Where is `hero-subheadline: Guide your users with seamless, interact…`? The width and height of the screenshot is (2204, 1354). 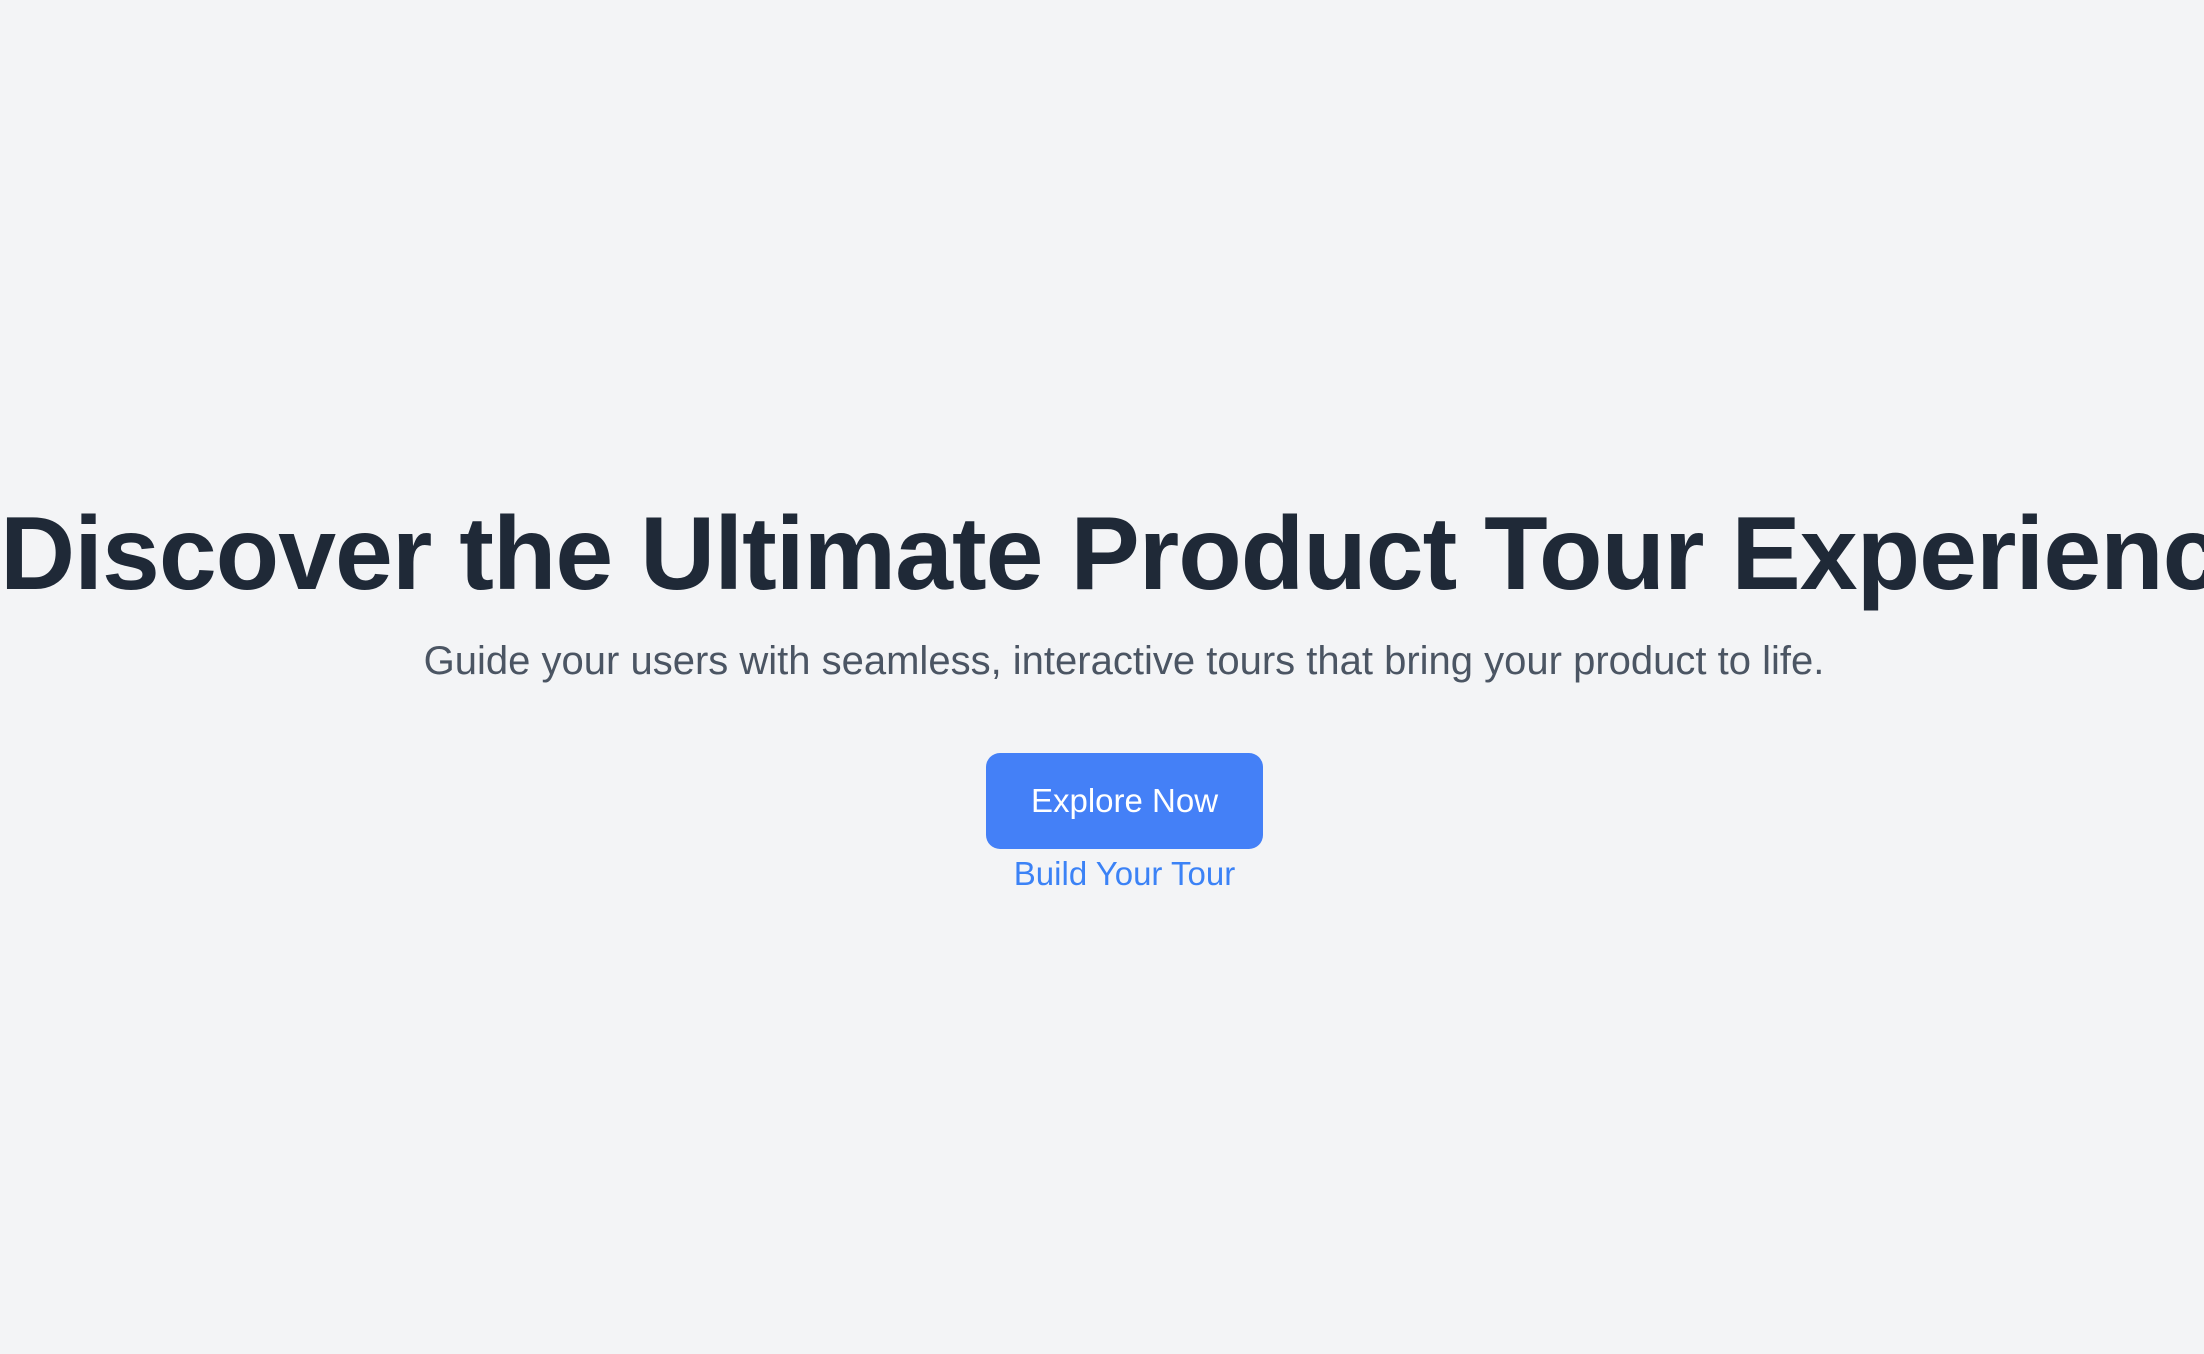
hero-subheadline: Guide your users with seamless, interact… is located at coordinates (1124, 661).